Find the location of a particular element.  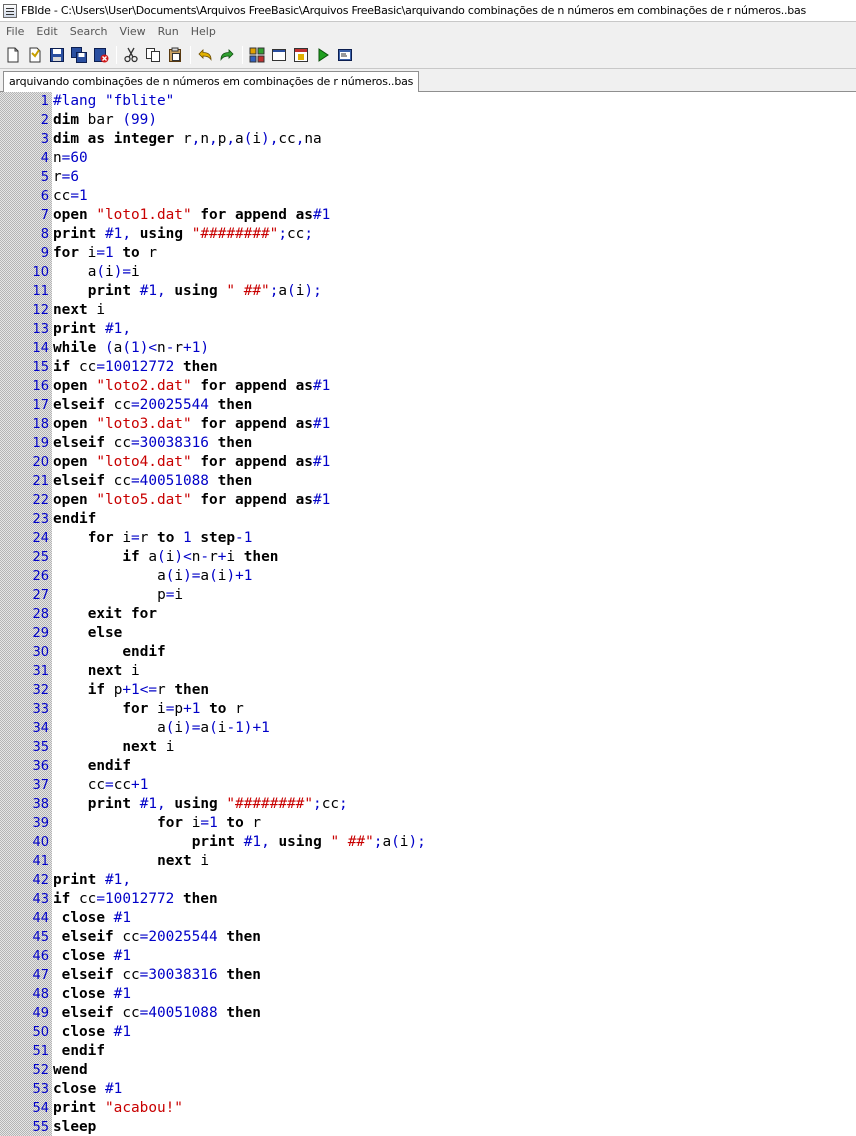

compile-icon is located at coordinates (257, 55).